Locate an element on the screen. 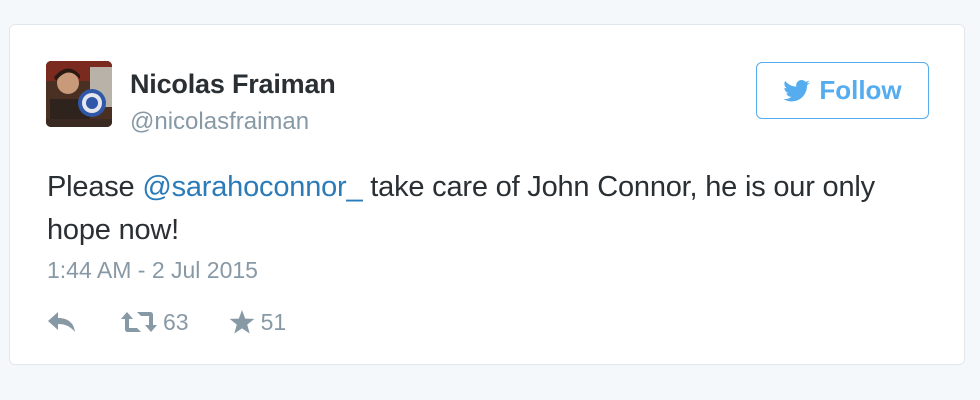 This screenshot has height=400, width=980. twitter-bird-icon is located at coordinates (797, 90).